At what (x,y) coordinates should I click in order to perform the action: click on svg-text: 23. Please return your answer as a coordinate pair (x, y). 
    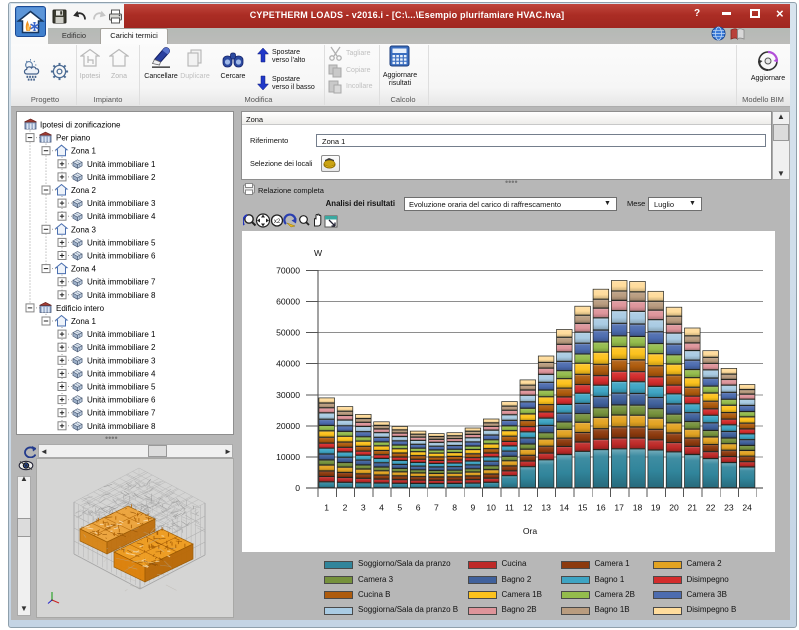
    Looking at the image, I should click on (729, 508).